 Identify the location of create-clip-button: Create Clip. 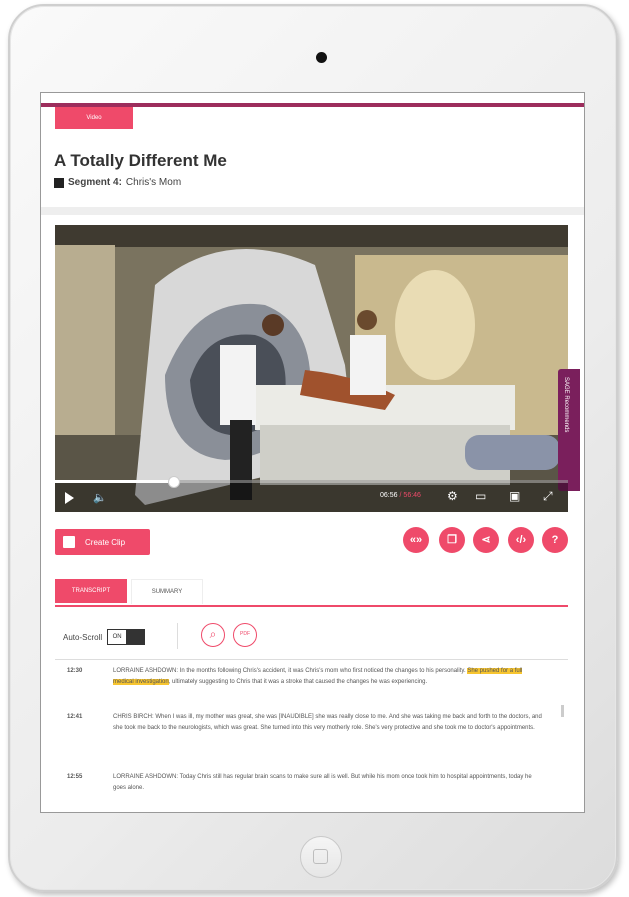
(102, 542).